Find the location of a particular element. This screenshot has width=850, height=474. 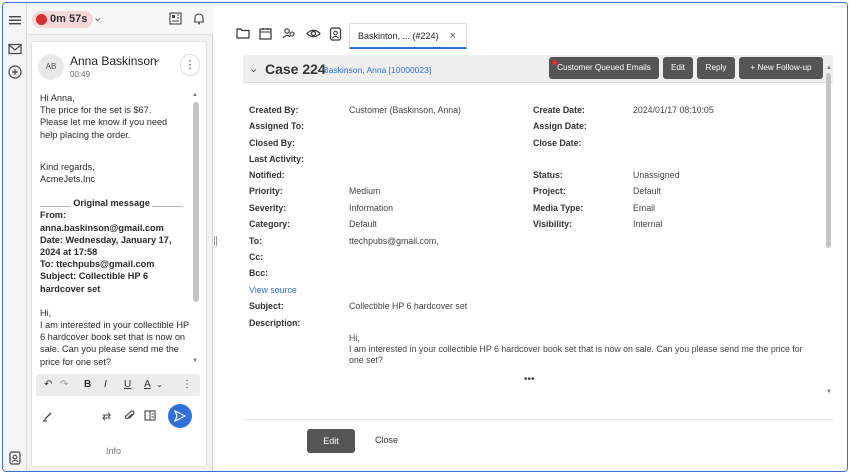

value-subject: Collectible HP 6 hardcover set is located at coordinates (408, 306).